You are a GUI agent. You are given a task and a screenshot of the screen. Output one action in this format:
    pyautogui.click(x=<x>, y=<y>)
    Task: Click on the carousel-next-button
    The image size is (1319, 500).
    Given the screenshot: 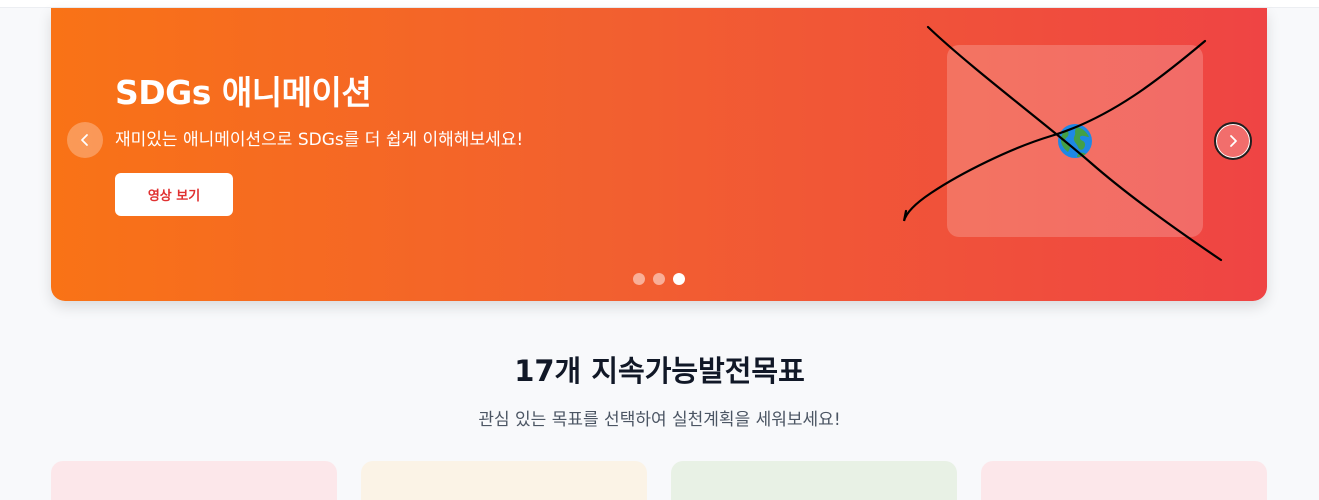 What is the action you would take?
    pyautogui.click(x=1233, y=141)
    